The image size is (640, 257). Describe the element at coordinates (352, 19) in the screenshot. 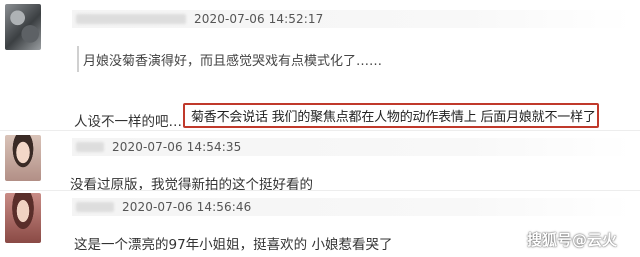

I see `comment-1-meta: 2020-07-06 14:52:17` at that location.